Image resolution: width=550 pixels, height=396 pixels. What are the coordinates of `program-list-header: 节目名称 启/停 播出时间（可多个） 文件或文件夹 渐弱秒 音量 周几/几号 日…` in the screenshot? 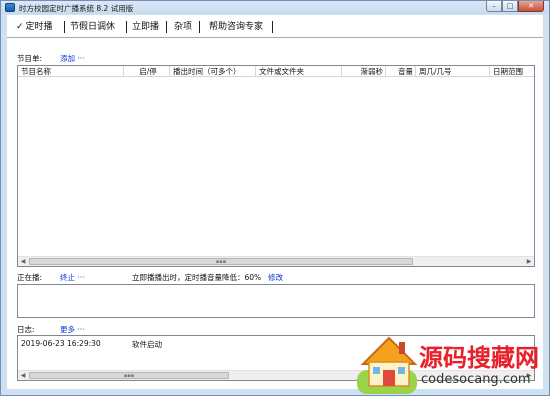 It's located at (276, 71).